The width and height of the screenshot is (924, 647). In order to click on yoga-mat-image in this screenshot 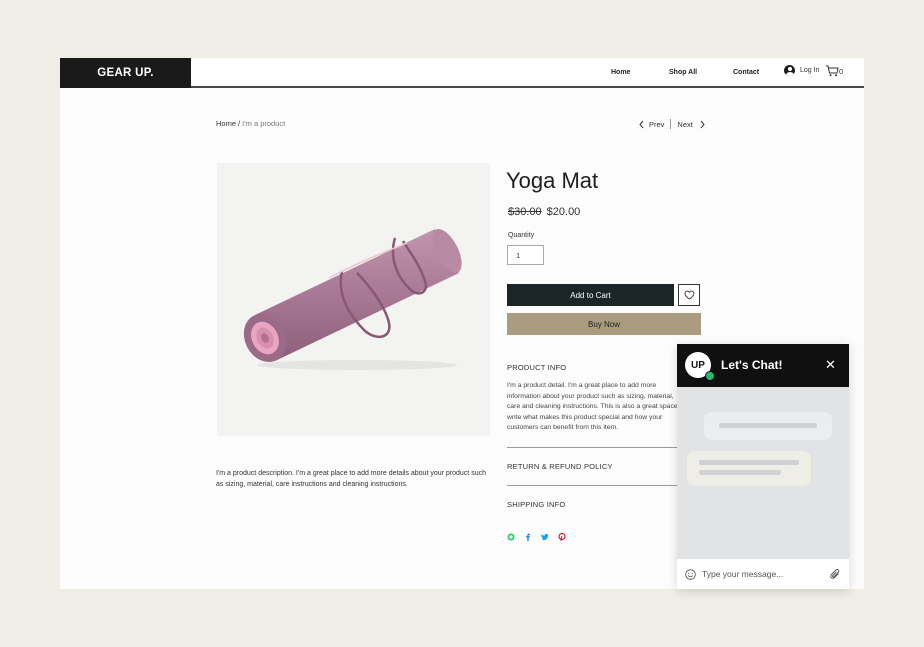, I will do `click(352, 299)`.